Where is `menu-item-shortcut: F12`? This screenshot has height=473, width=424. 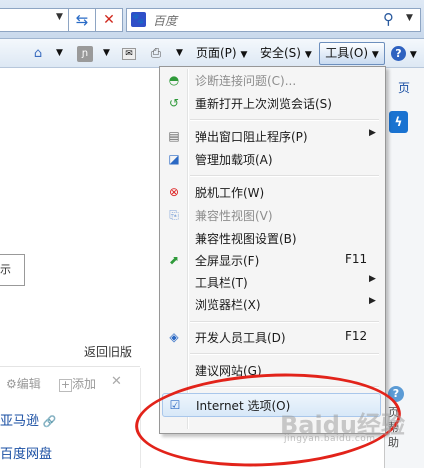
menu-item-shortcut: F12 is located at coordinates (356, 336).